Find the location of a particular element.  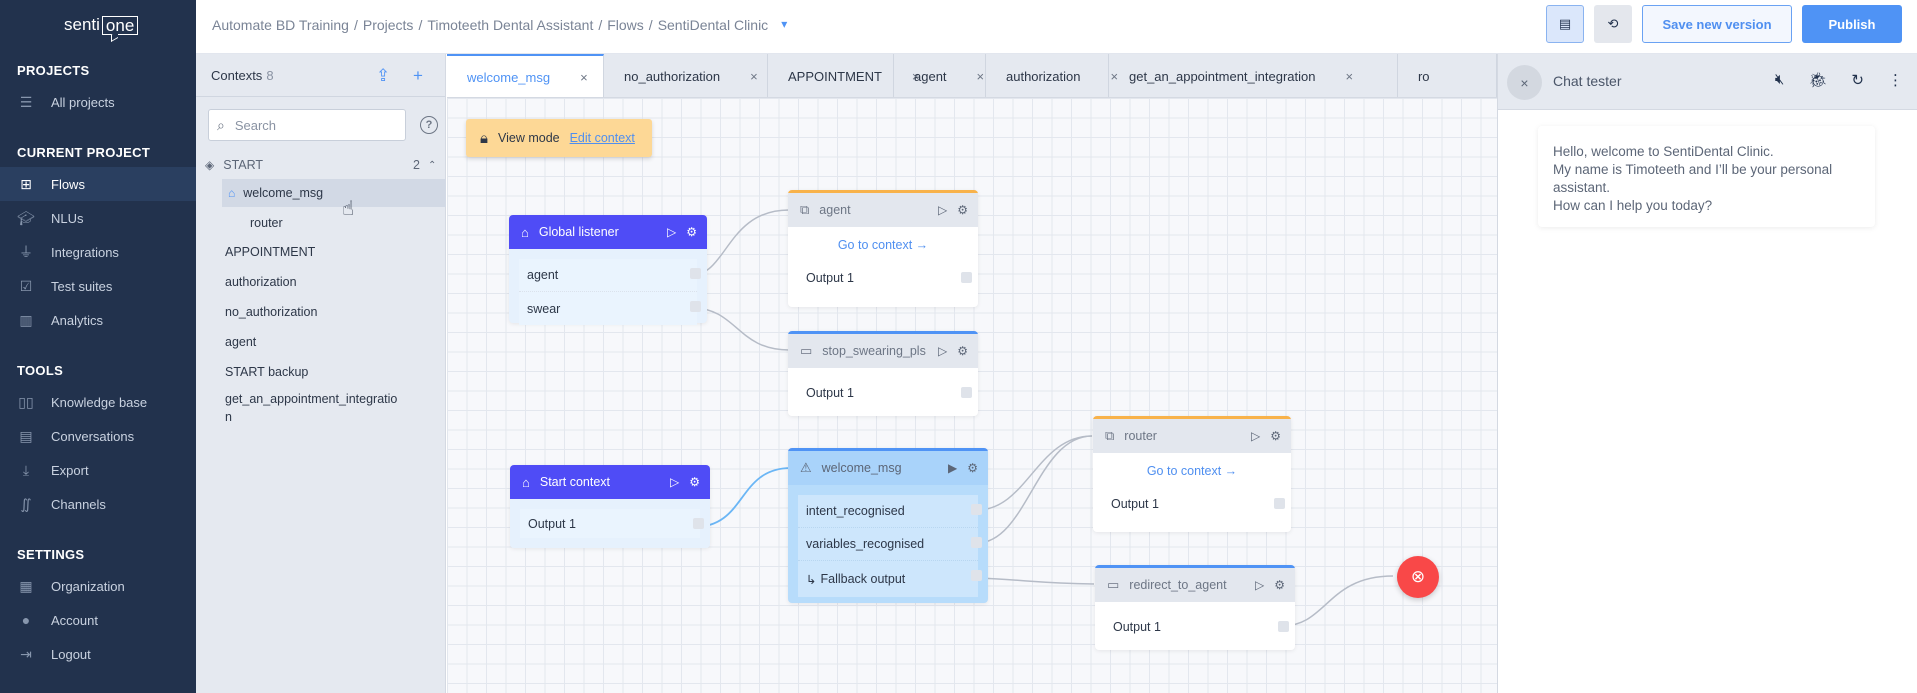

help-icon: ? is located at coordinates (429, 125).